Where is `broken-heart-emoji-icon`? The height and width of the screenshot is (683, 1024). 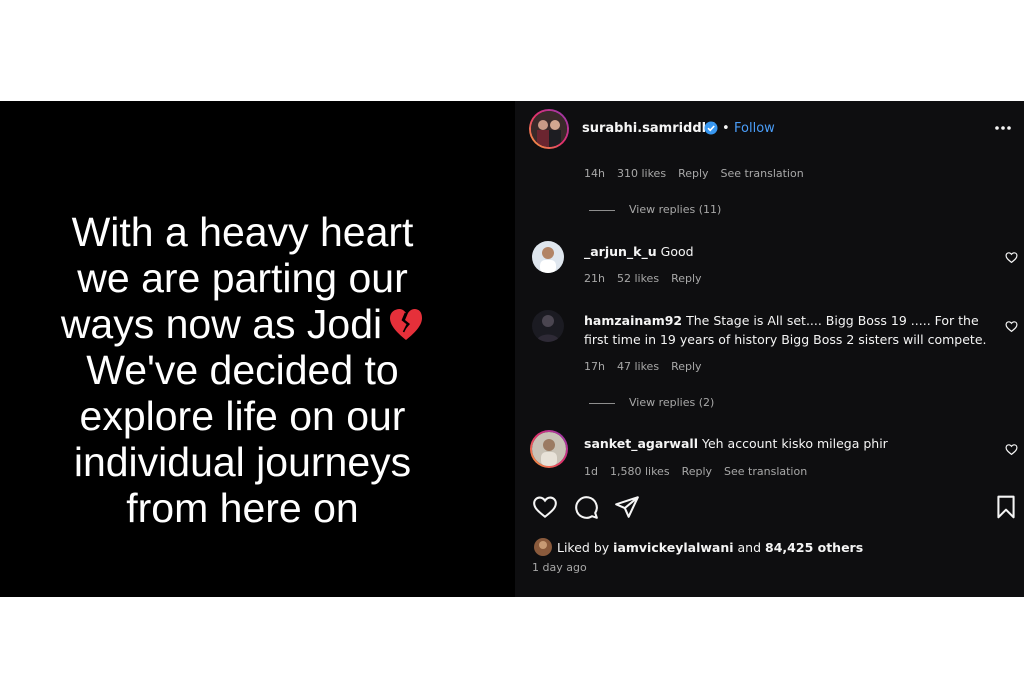
broken-heart-emoji-icon is located at coordinates (406, 324).